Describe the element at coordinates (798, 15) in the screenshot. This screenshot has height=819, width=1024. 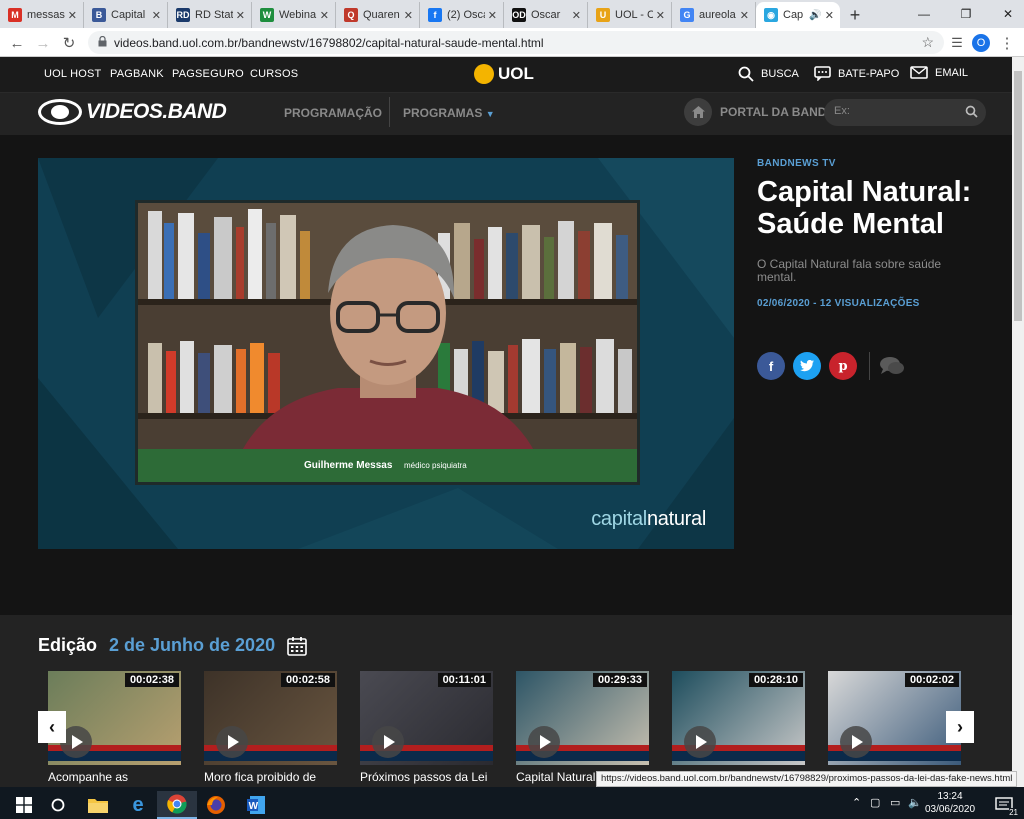
I see `browser-tab: ◉ Cap 🔊 ✕` at that location.